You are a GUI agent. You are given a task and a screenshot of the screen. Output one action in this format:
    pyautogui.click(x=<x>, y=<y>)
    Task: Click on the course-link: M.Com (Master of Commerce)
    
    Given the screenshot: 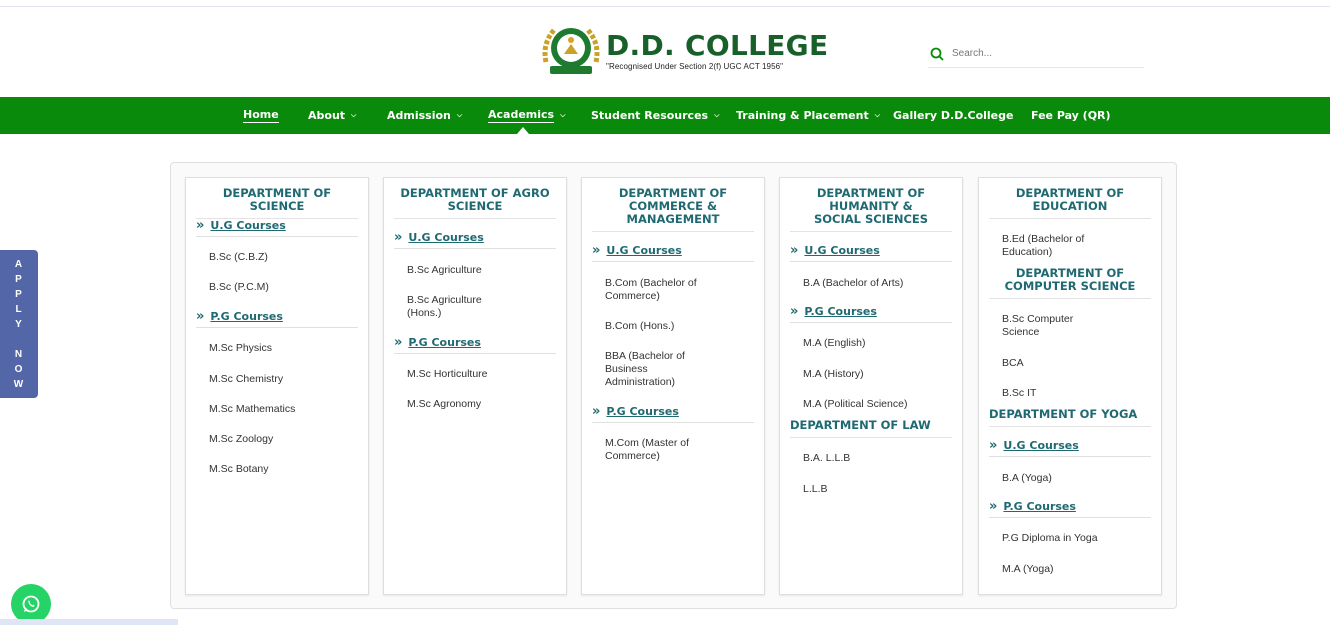 What is the action you would take?
    pyautogui.click(x=655, y=450)
    